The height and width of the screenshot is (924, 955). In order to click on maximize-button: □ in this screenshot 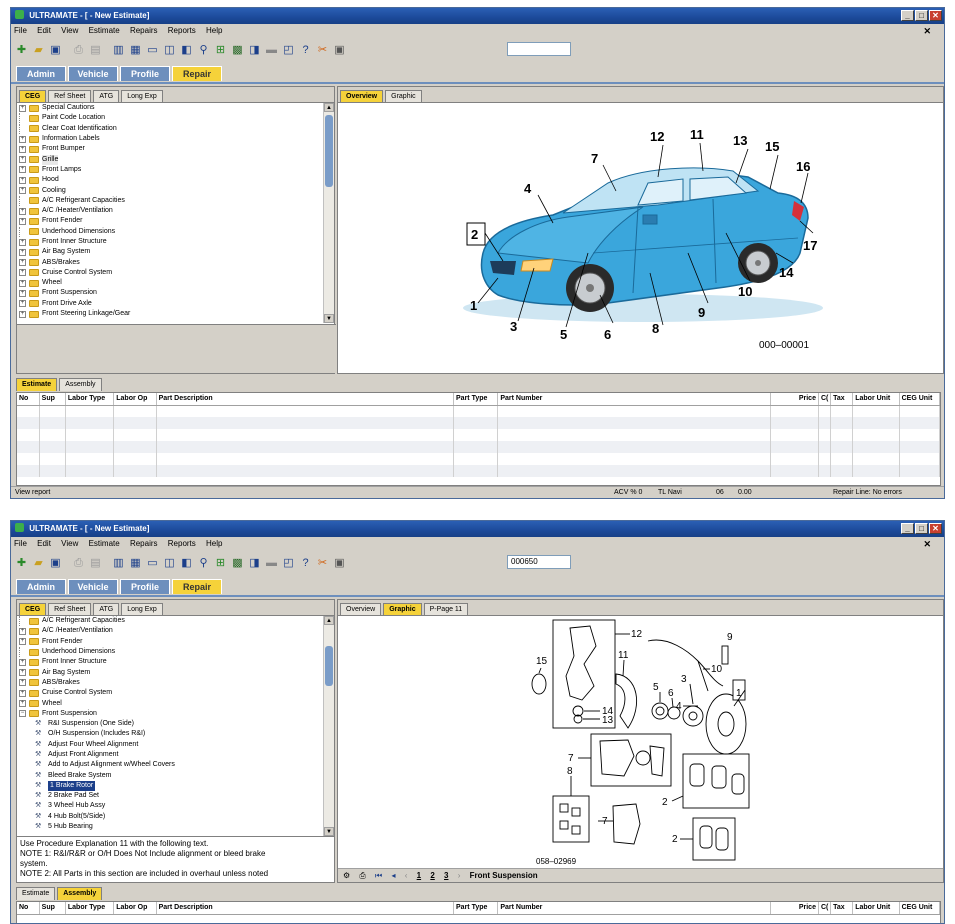, I will do `click(921, 528)`.